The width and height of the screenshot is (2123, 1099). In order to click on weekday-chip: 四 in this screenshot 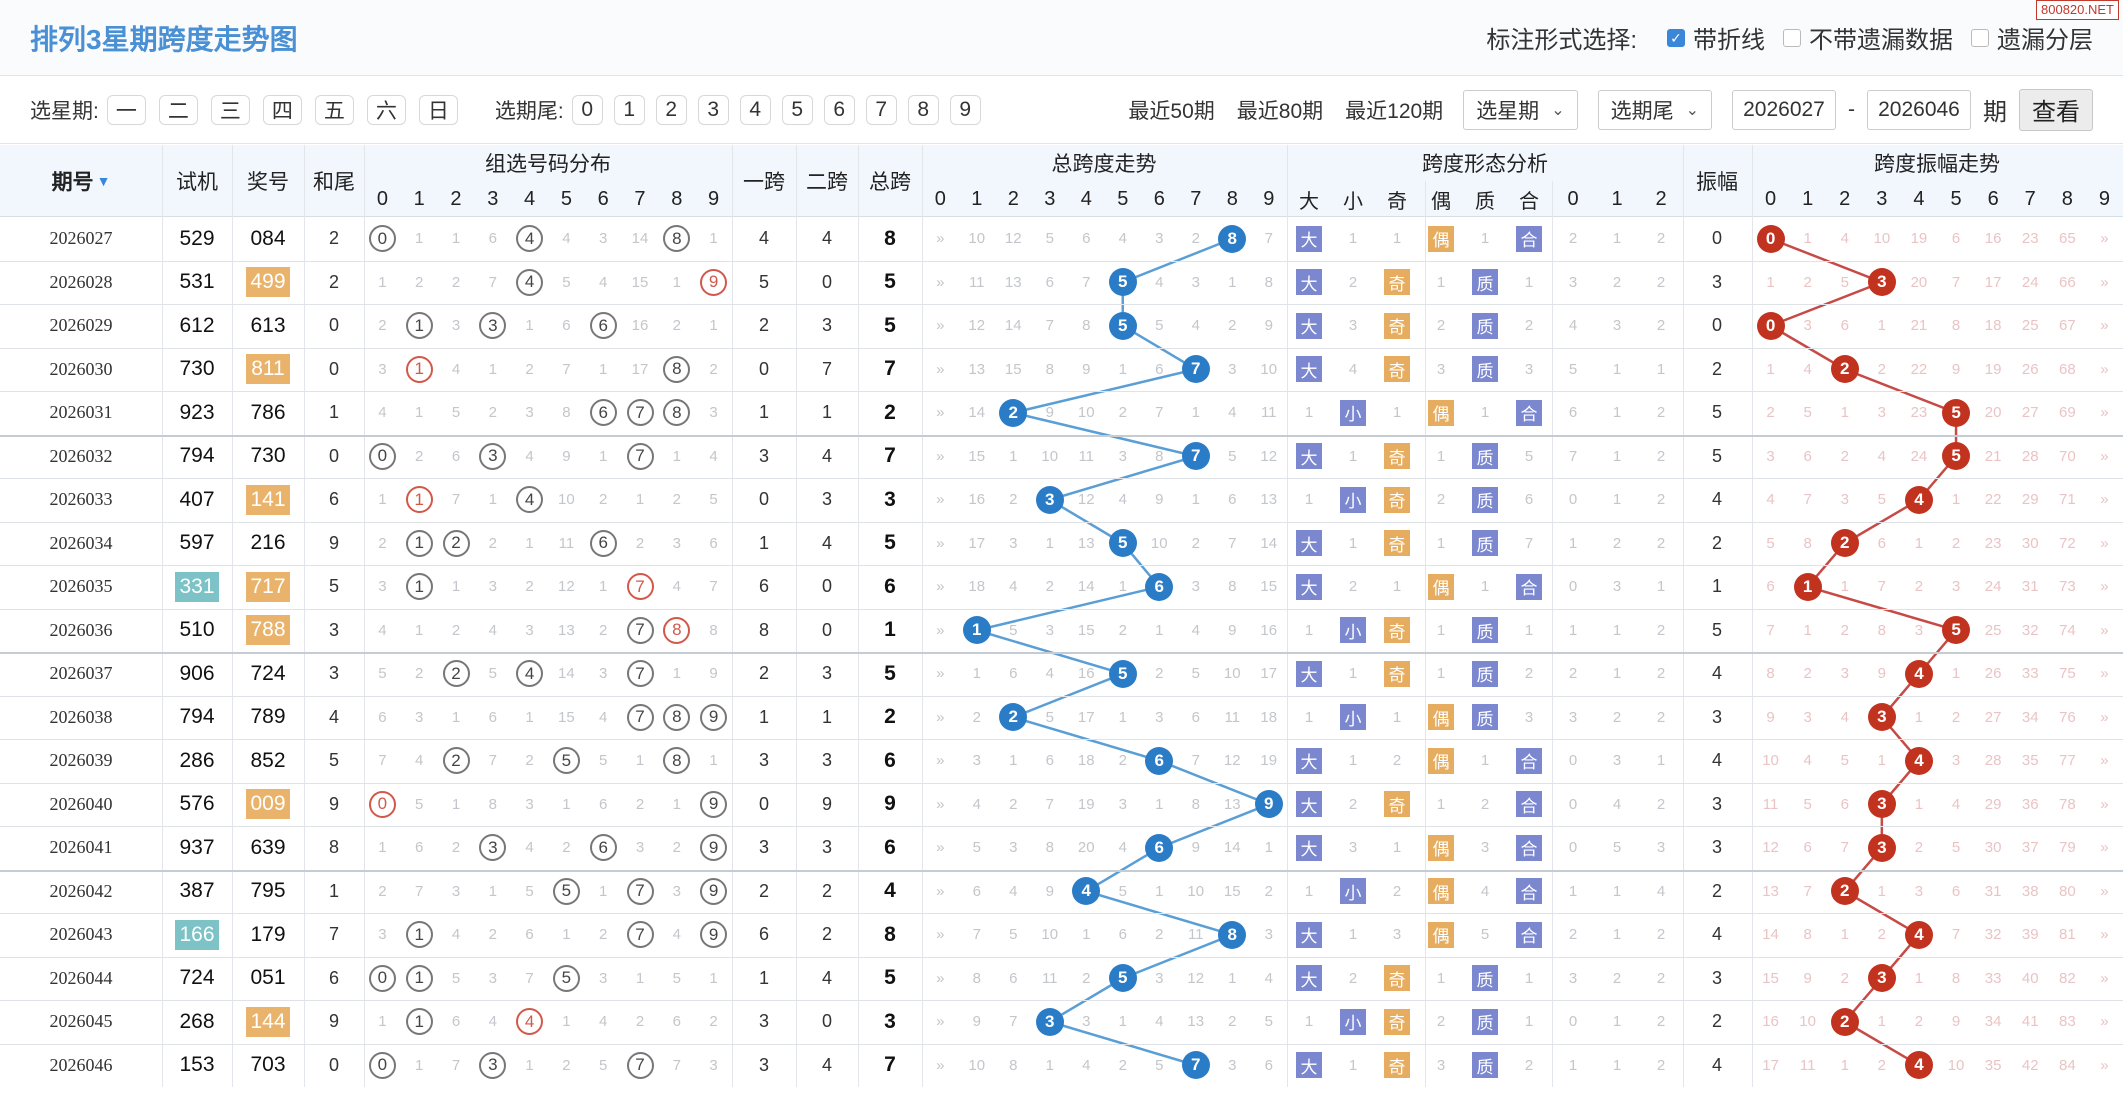, I will do `click(282, 109)`.